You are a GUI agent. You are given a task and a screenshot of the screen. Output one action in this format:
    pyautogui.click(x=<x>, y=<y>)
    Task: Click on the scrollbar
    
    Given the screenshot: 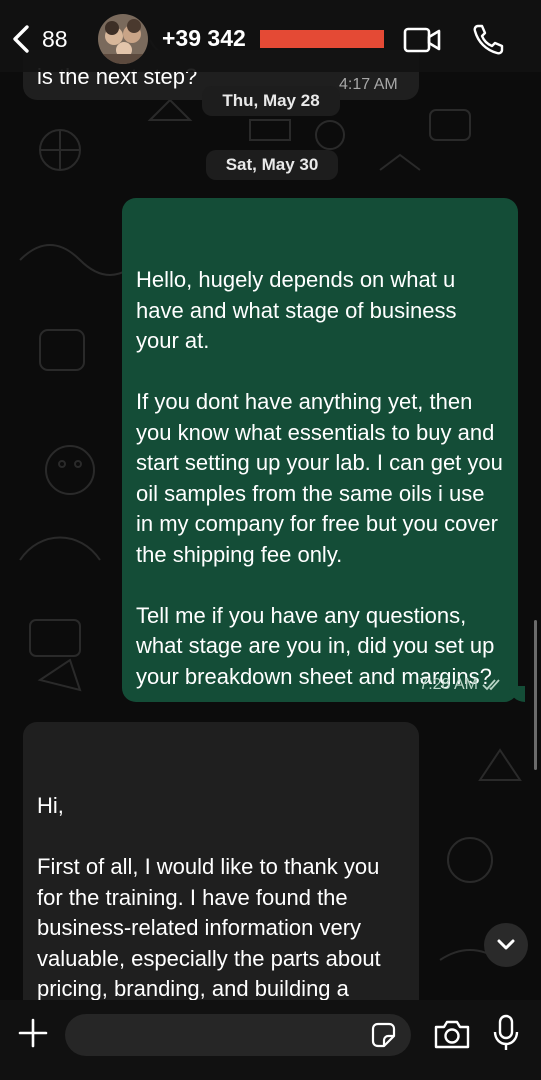 What is the action you would take?
    pyautogui.click(x=535, y=695)
    